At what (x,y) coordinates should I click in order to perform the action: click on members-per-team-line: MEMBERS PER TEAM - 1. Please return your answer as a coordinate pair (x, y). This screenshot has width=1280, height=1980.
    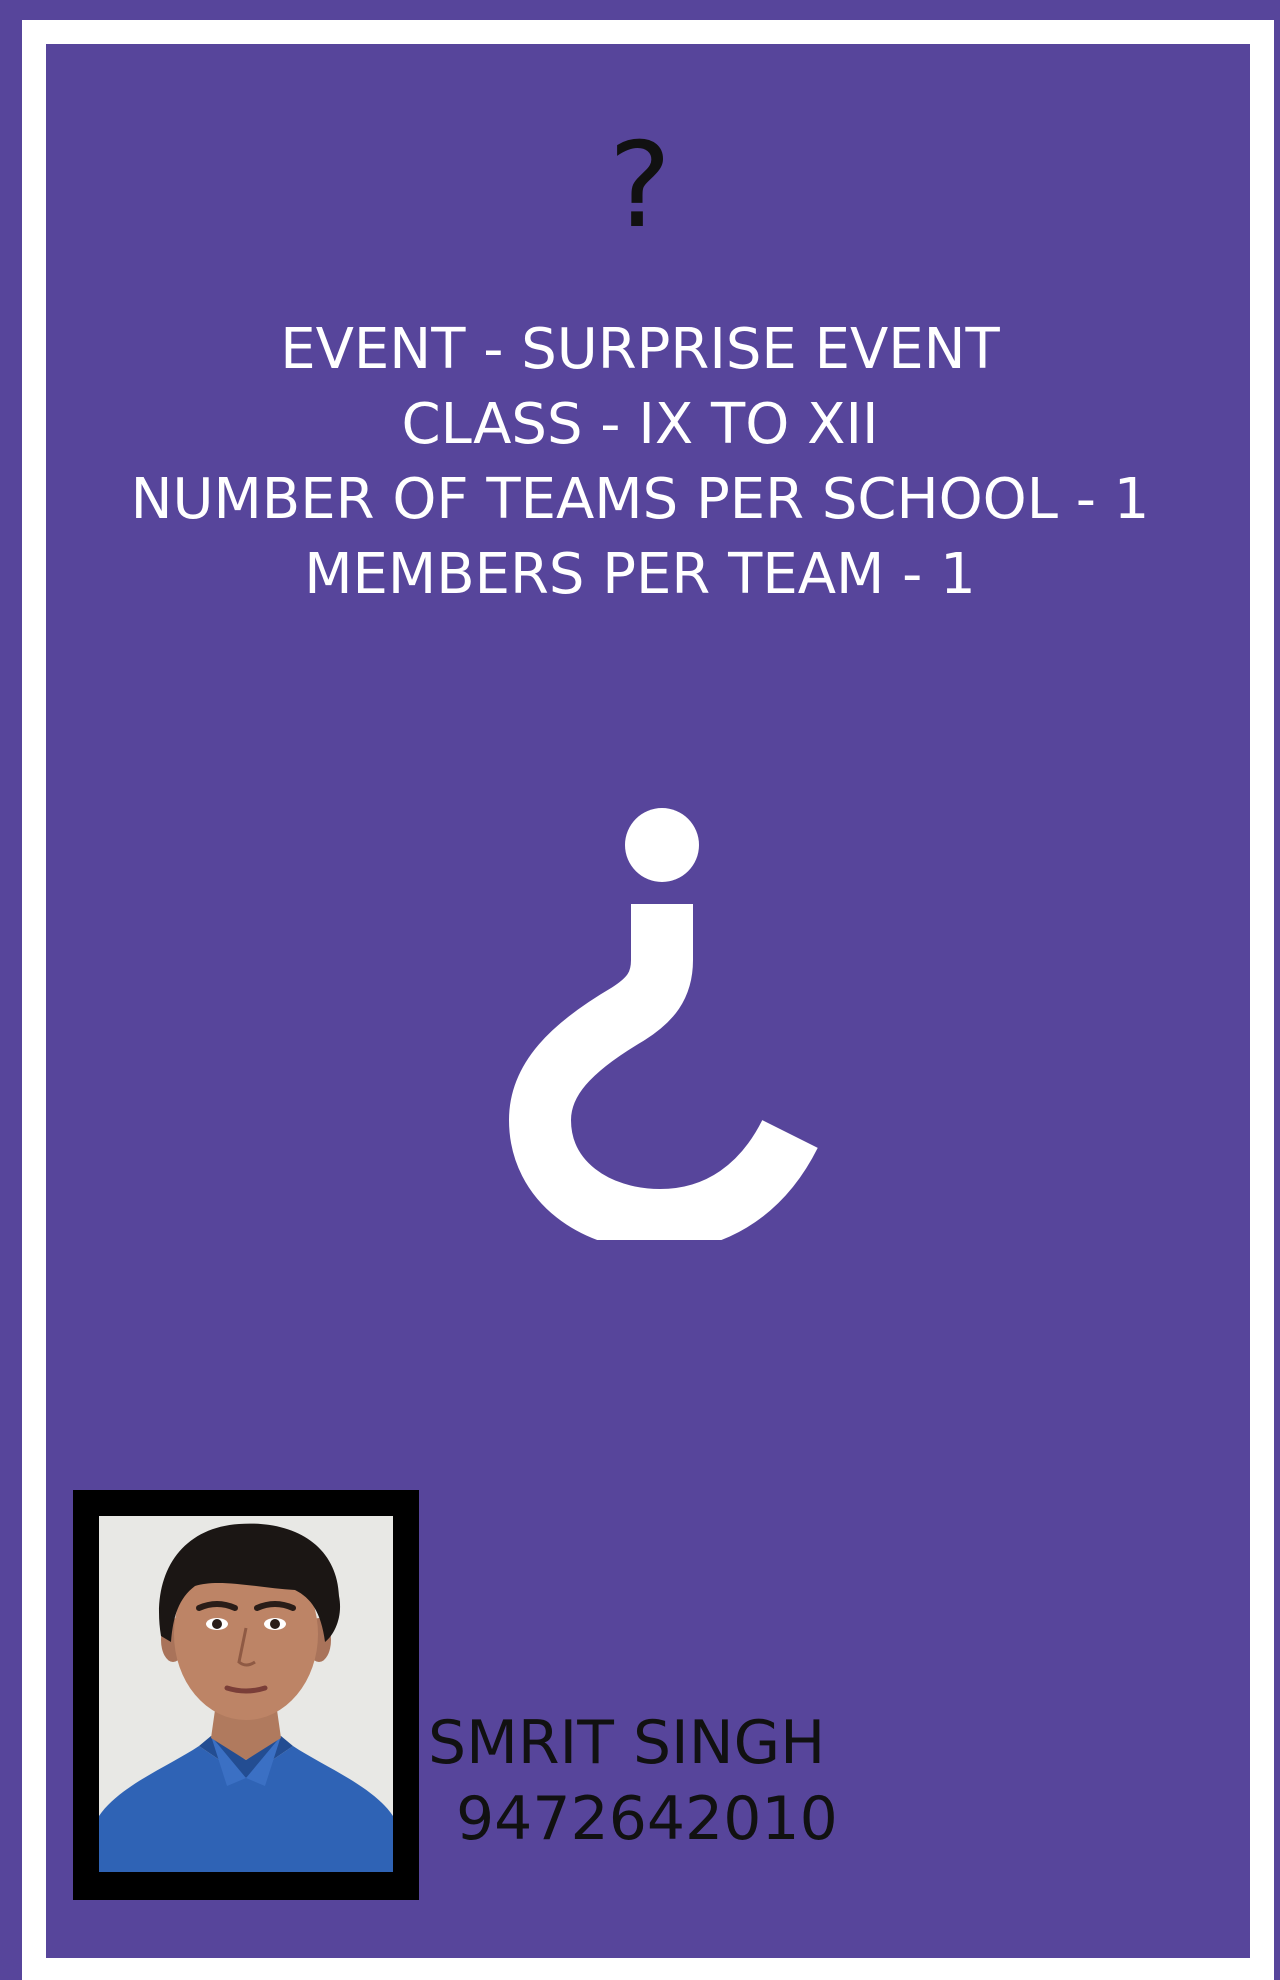
    Looking at the image, I should click on (640, 574).